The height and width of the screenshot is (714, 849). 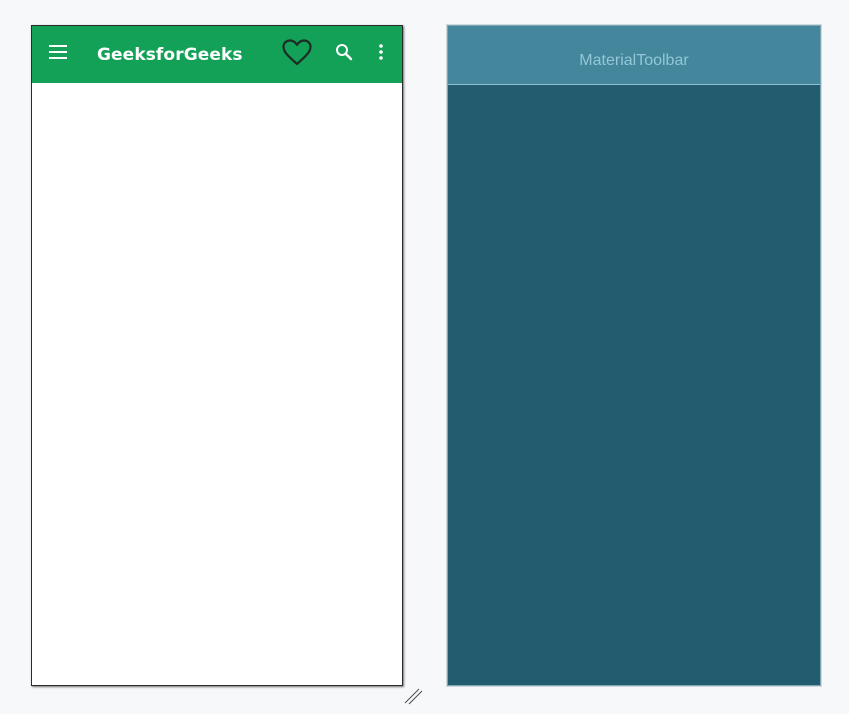 I want to click on toolbar-title: GeeksforGeeks, so click(x=170, y=55).